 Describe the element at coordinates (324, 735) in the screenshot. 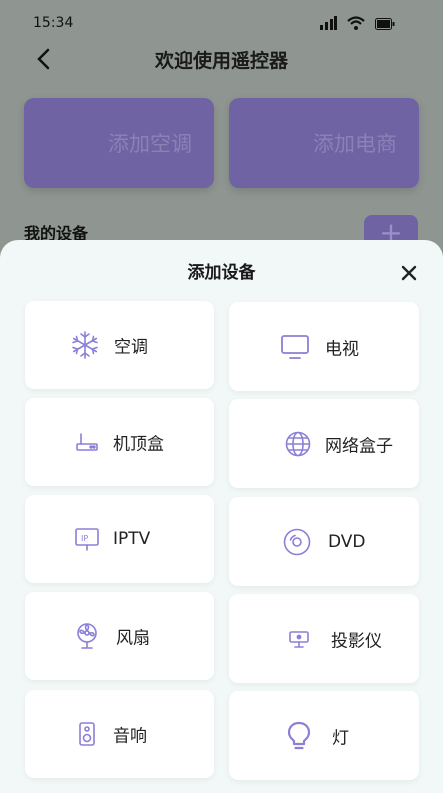

I see `device-tile-light: 灯` at that location.